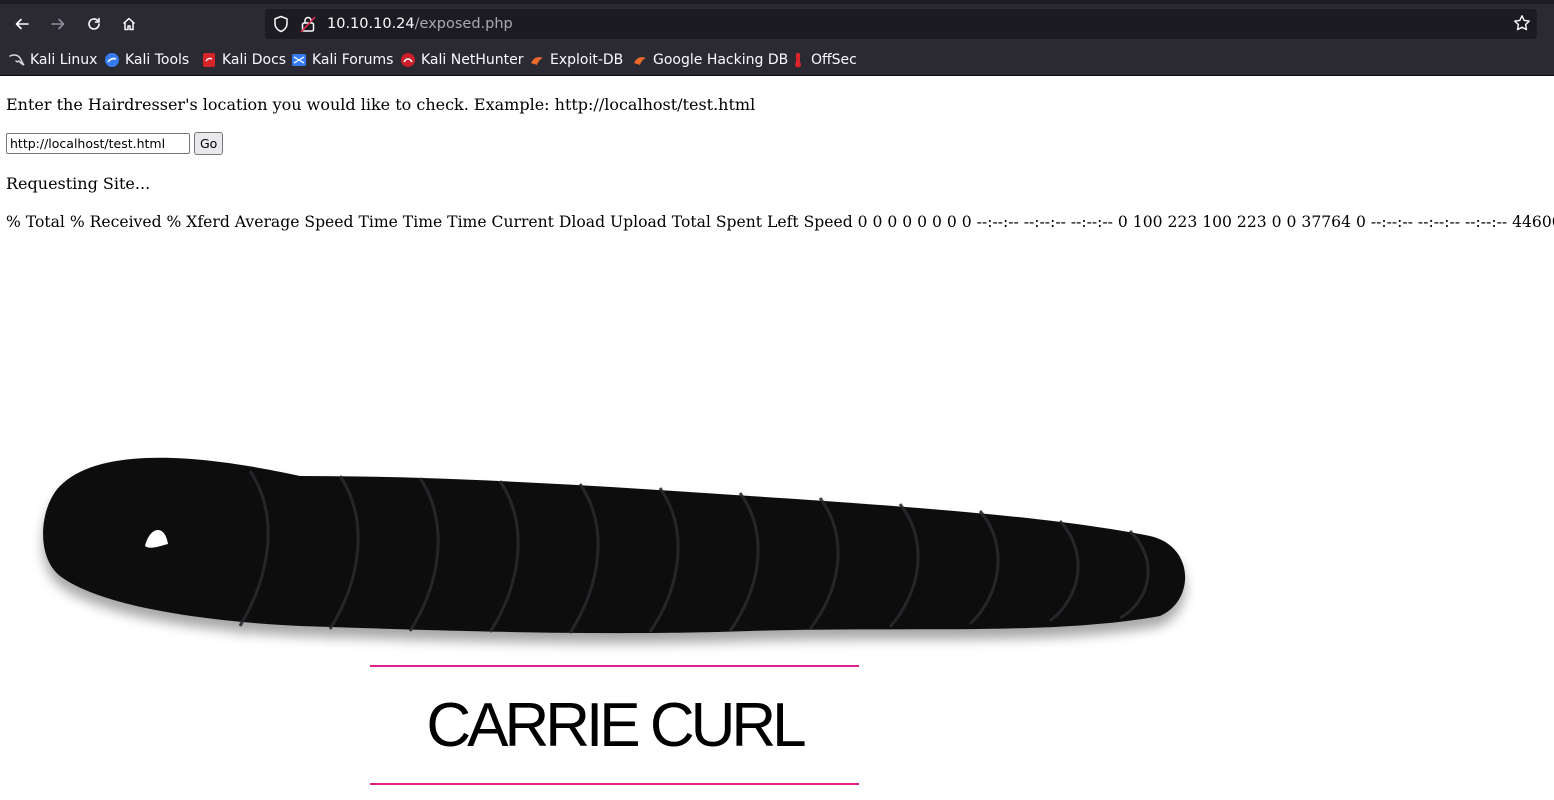  I want to click on bookmark-label: Exploit-DB, so click(587, 60).